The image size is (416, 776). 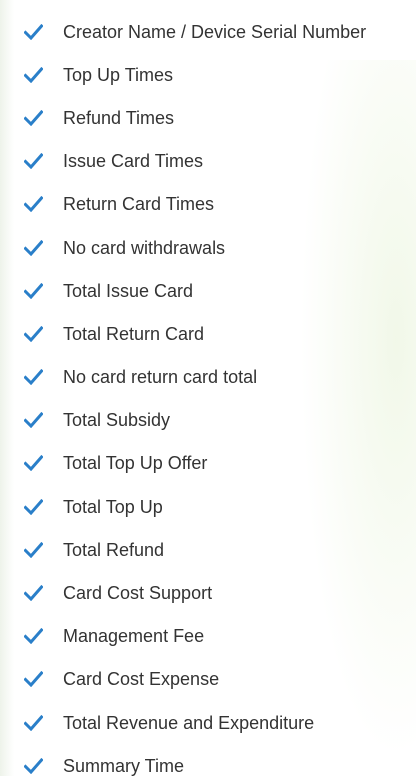 What do you see at coordinates (208, 420) in the screenshot?
I see `column-option-item: Total Subsidy` at bounding box center [208, 420].